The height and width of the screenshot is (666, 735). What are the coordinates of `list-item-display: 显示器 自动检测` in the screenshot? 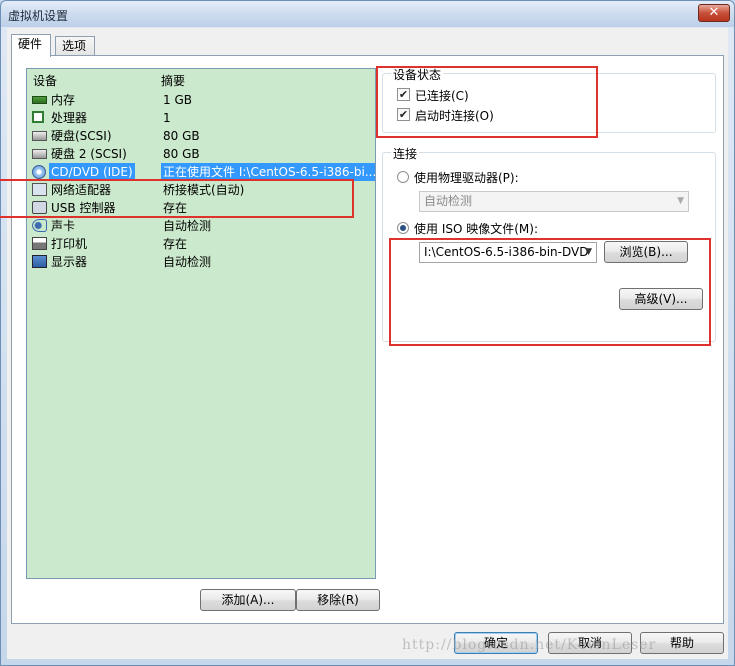 It's located at (201, 262).